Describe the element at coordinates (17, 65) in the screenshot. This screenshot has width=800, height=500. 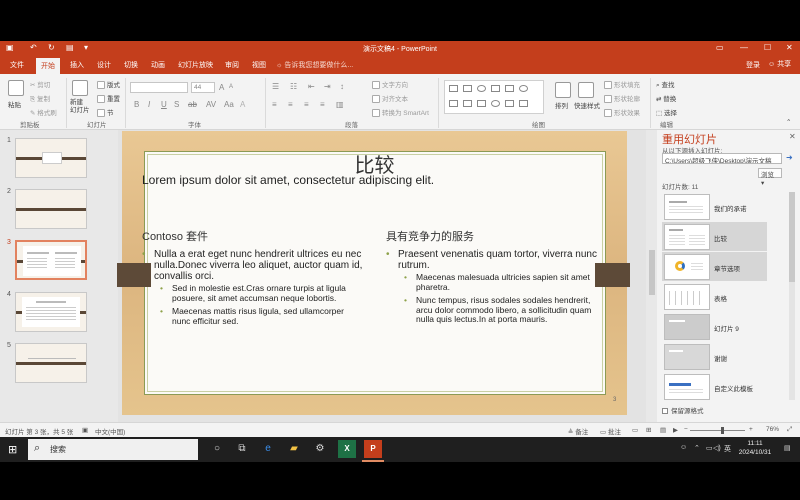
I see `tab-file: 文件` at that location.